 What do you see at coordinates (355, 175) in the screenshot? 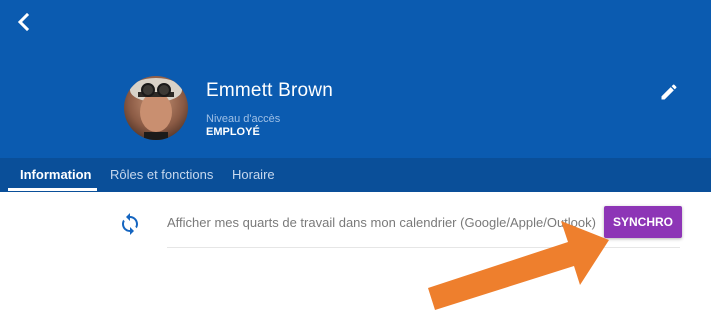
I see `tab-bar: Information Rôles et fonctions Horaire` at bounding box center [355, 175].